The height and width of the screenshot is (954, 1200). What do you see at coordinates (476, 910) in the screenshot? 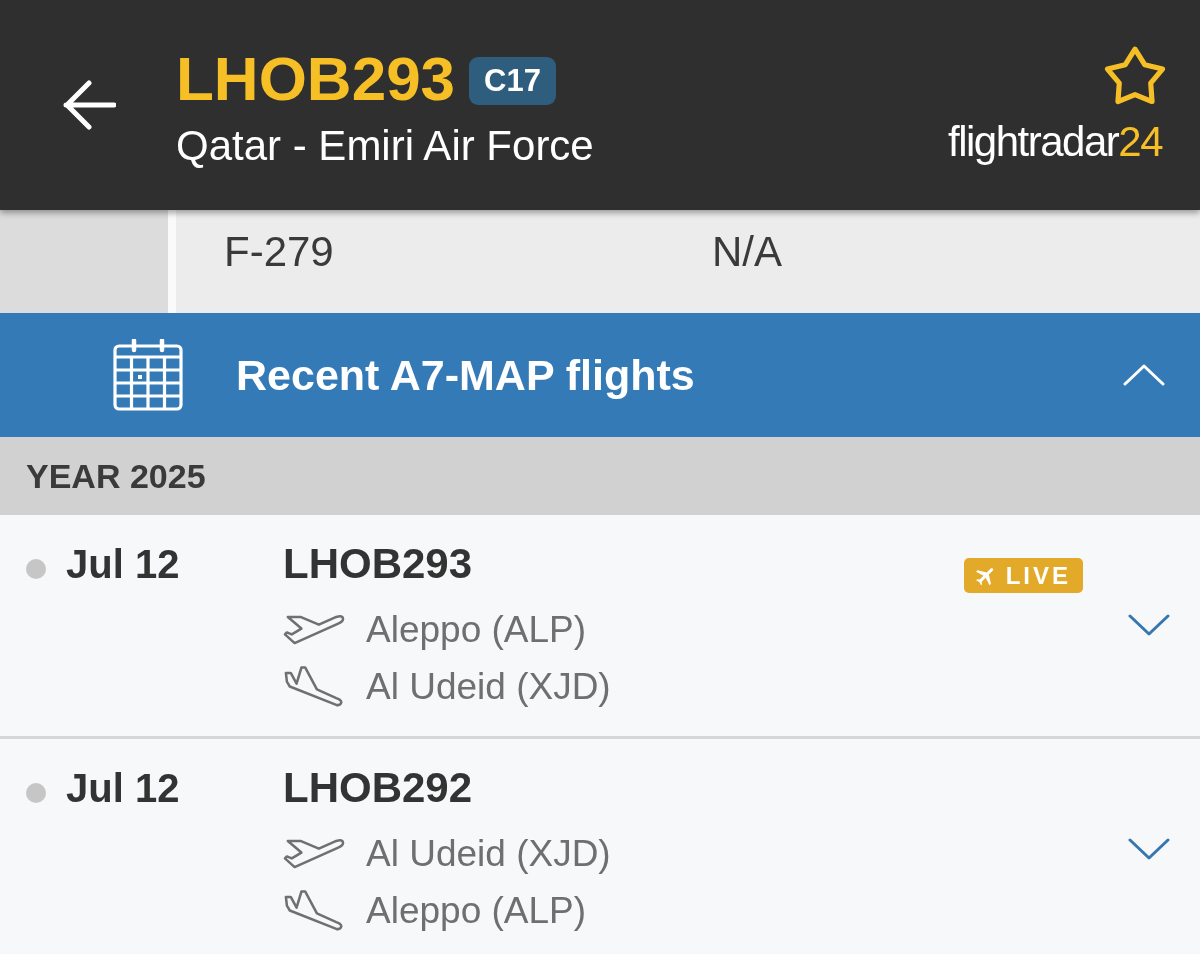
I see `destination-airport: Aleppo (ALP)` at bounding box center [476, 910].